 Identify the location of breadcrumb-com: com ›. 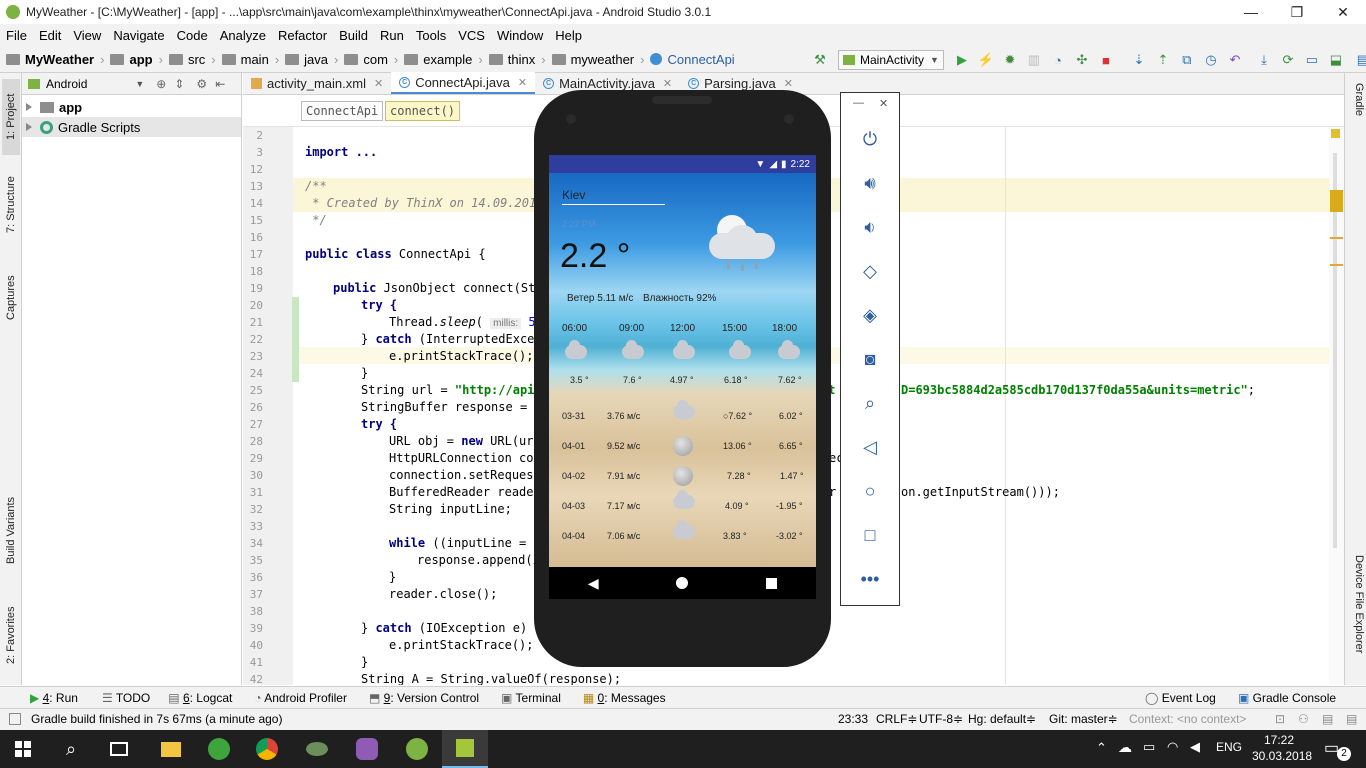
(368, 59).